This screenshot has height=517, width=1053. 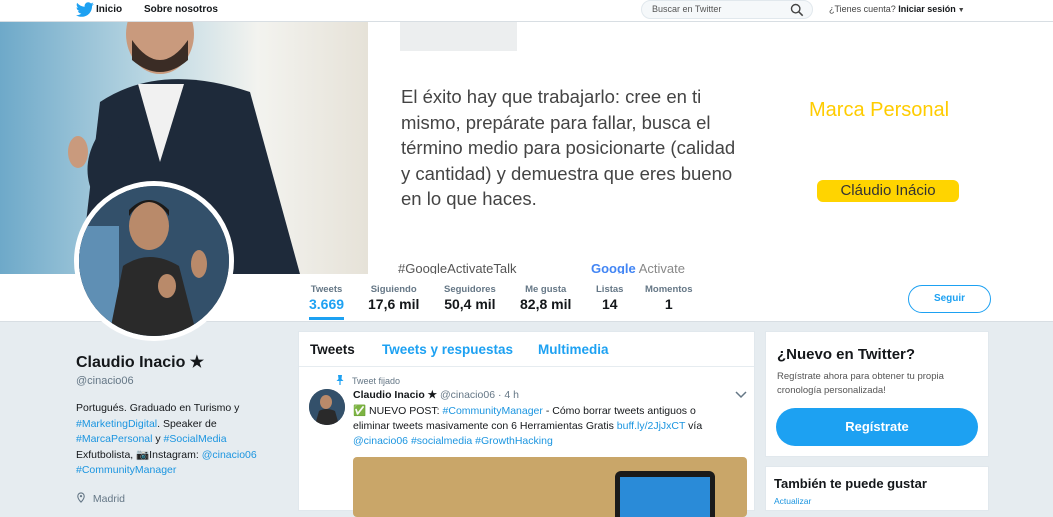 I want to click on google-activate-logo: Google Activate, so click(x=638, y=267).